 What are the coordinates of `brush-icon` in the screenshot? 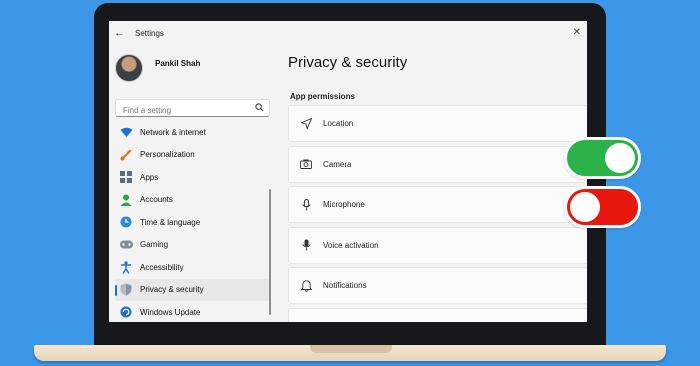 It's located at (126, 155).